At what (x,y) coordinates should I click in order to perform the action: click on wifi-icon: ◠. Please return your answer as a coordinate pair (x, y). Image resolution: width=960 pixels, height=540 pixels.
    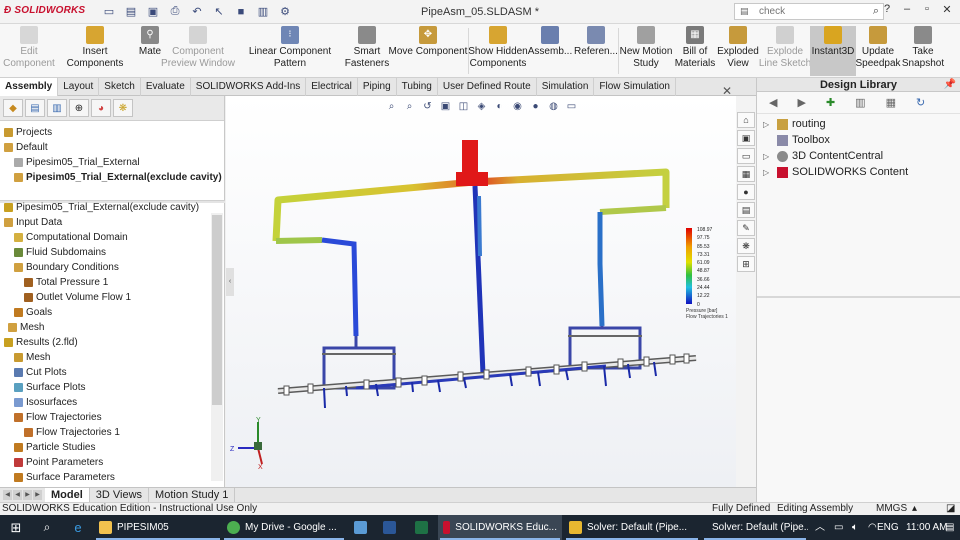
    Looking at the image, I should click on (872, 527).